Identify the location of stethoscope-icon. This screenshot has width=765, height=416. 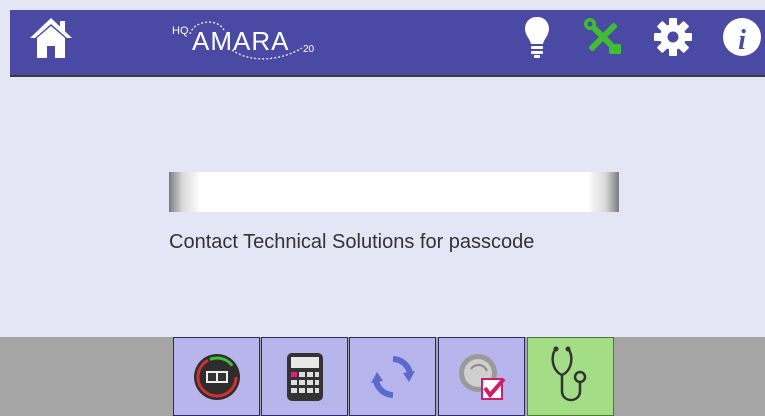
(568, 373).